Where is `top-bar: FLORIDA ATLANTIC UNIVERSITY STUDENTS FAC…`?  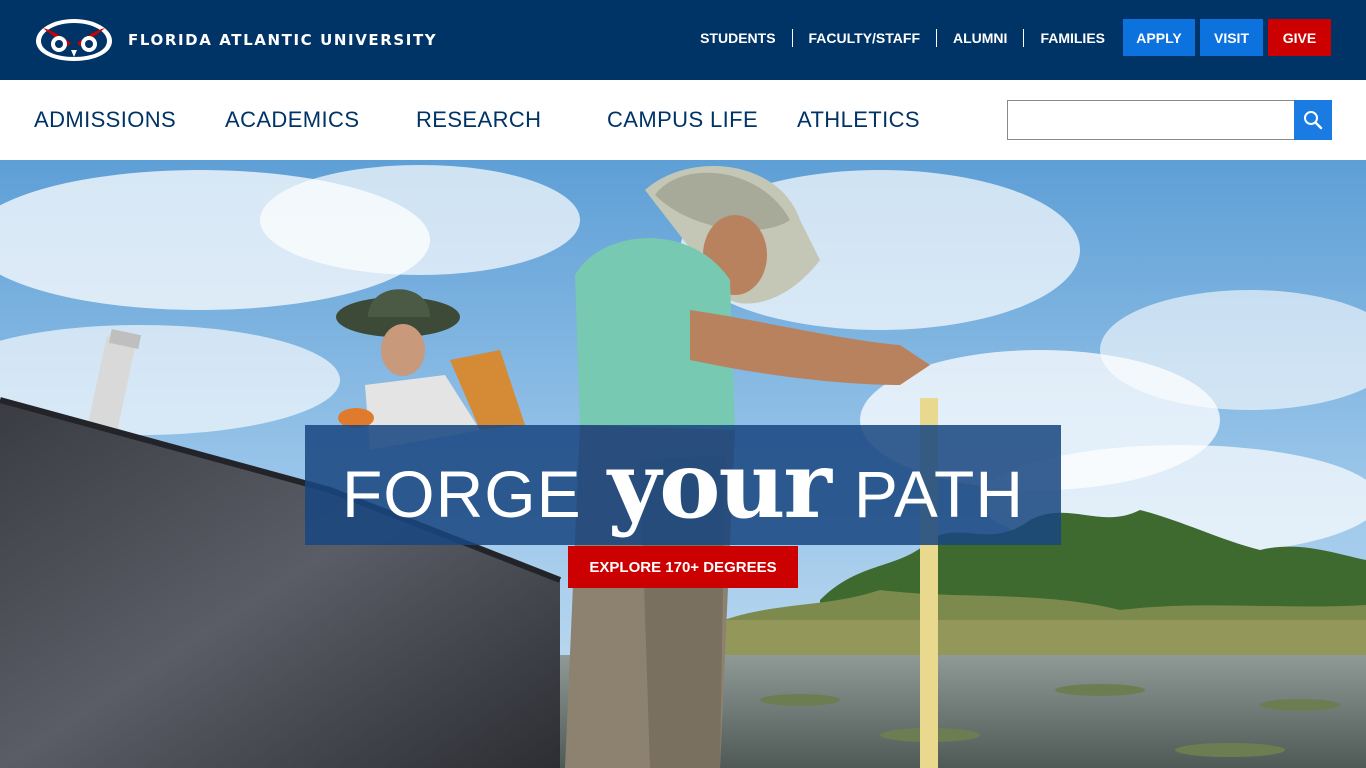
top-bar: FLORIDA ATLANTIC UNIVERSITY STUDENTS FAC… is located at coordinates (683, 40).